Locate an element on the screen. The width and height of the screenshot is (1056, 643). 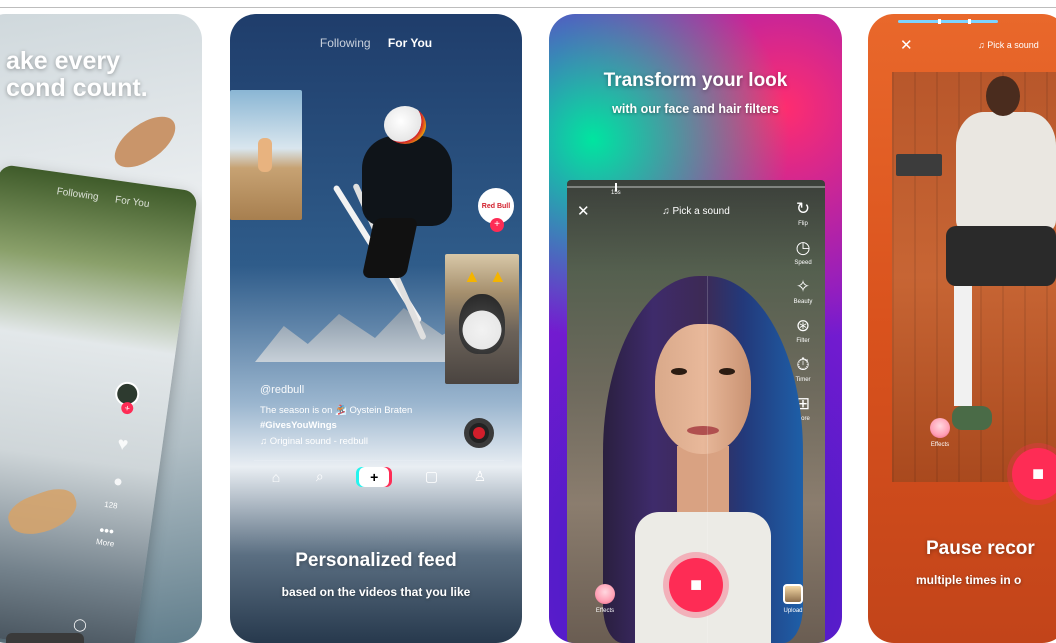
video-hashtag: #GivesYouWings is located at coordinates (298, 425).